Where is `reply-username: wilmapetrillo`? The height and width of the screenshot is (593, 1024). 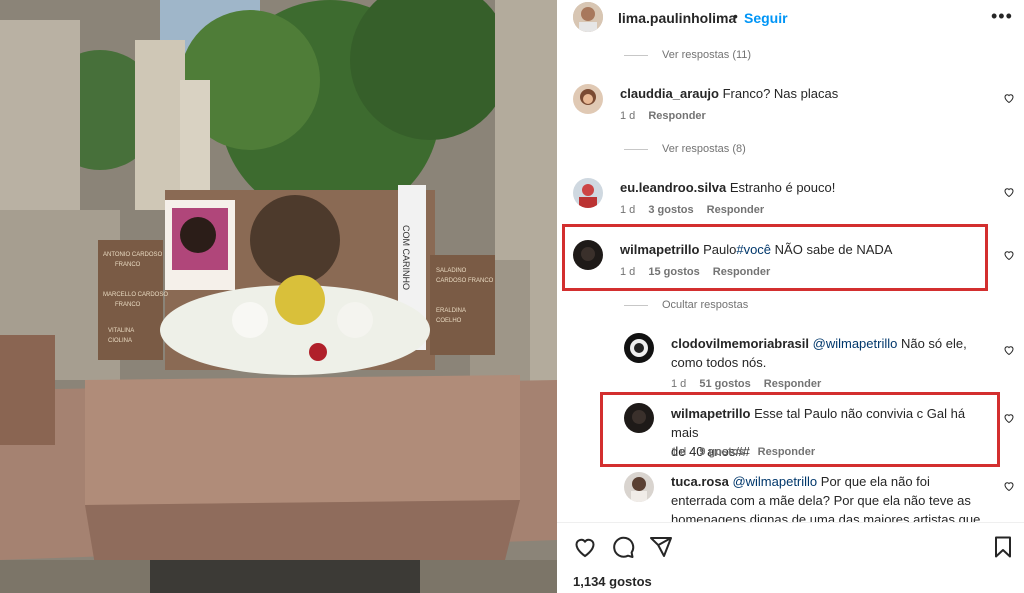
reply-username: wilmapetrillo is located at coordinates (710, 413).